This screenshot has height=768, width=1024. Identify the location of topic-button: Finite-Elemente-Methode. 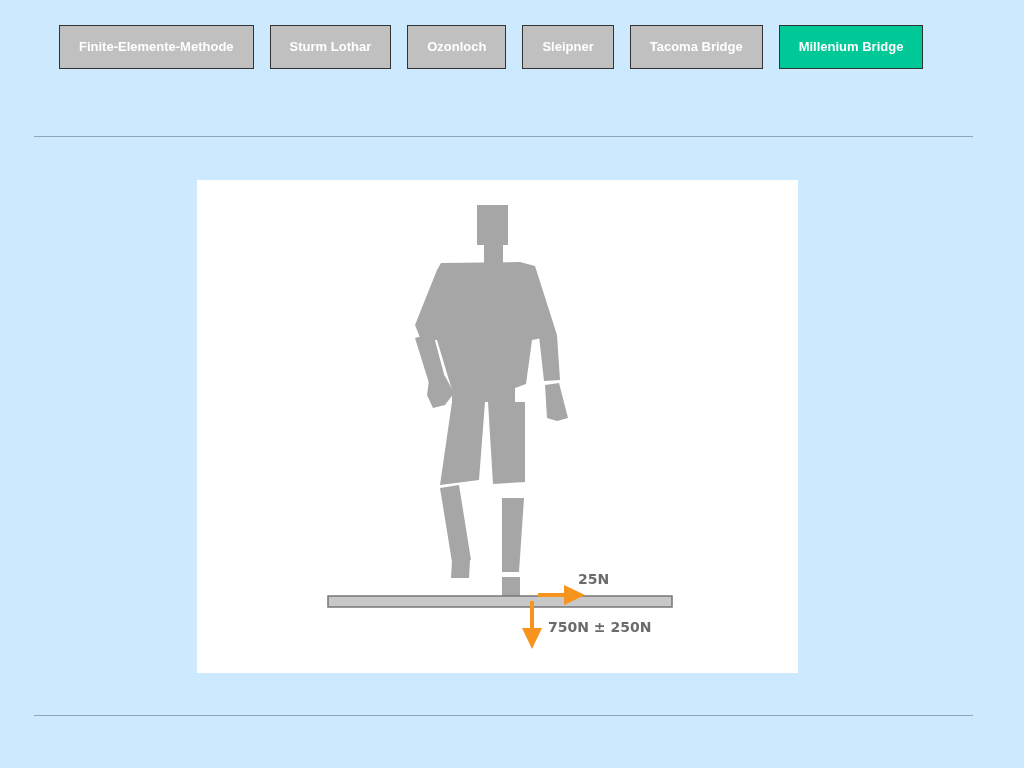
(156, 47).